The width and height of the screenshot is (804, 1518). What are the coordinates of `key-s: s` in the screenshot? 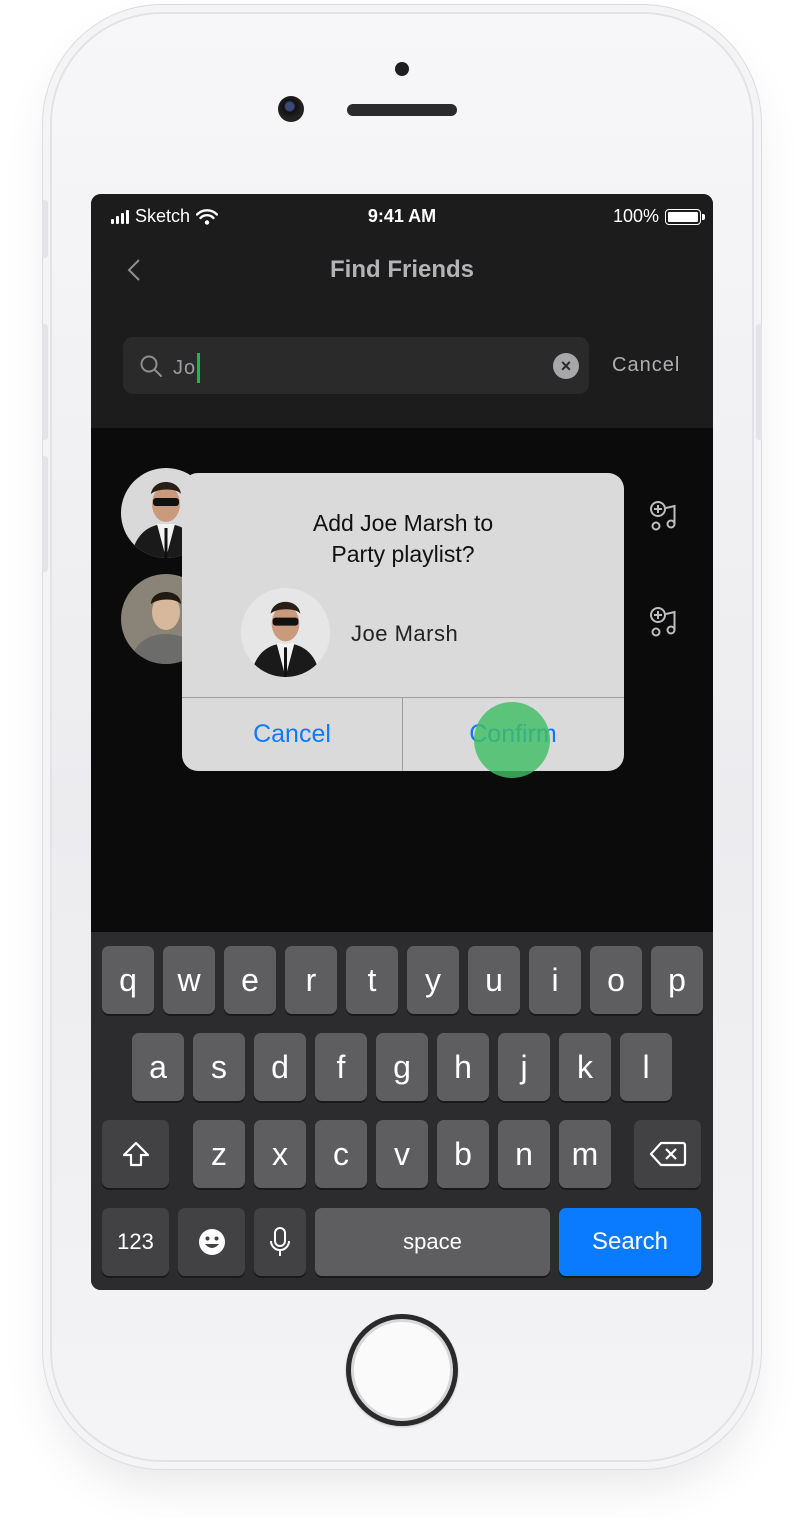 It's located at (219, 1067).